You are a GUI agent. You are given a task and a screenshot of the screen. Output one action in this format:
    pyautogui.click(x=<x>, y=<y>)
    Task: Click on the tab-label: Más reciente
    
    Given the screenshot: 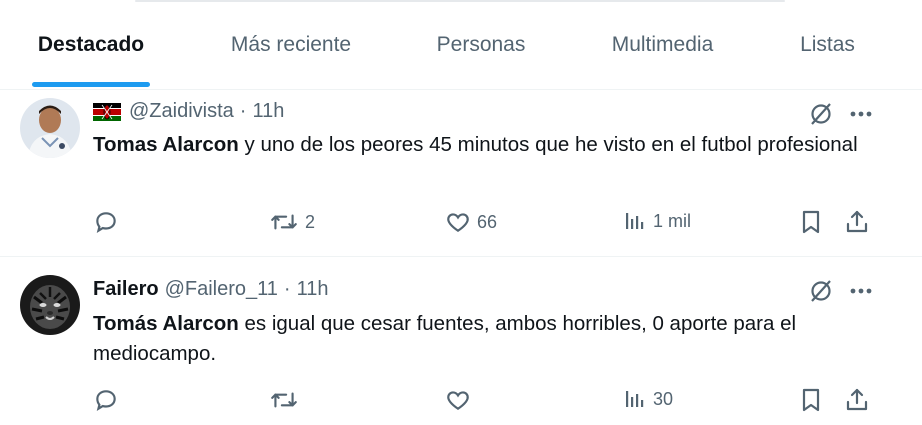 What is the action you would take?
    pyautogui.click(x=291, y=44)
    